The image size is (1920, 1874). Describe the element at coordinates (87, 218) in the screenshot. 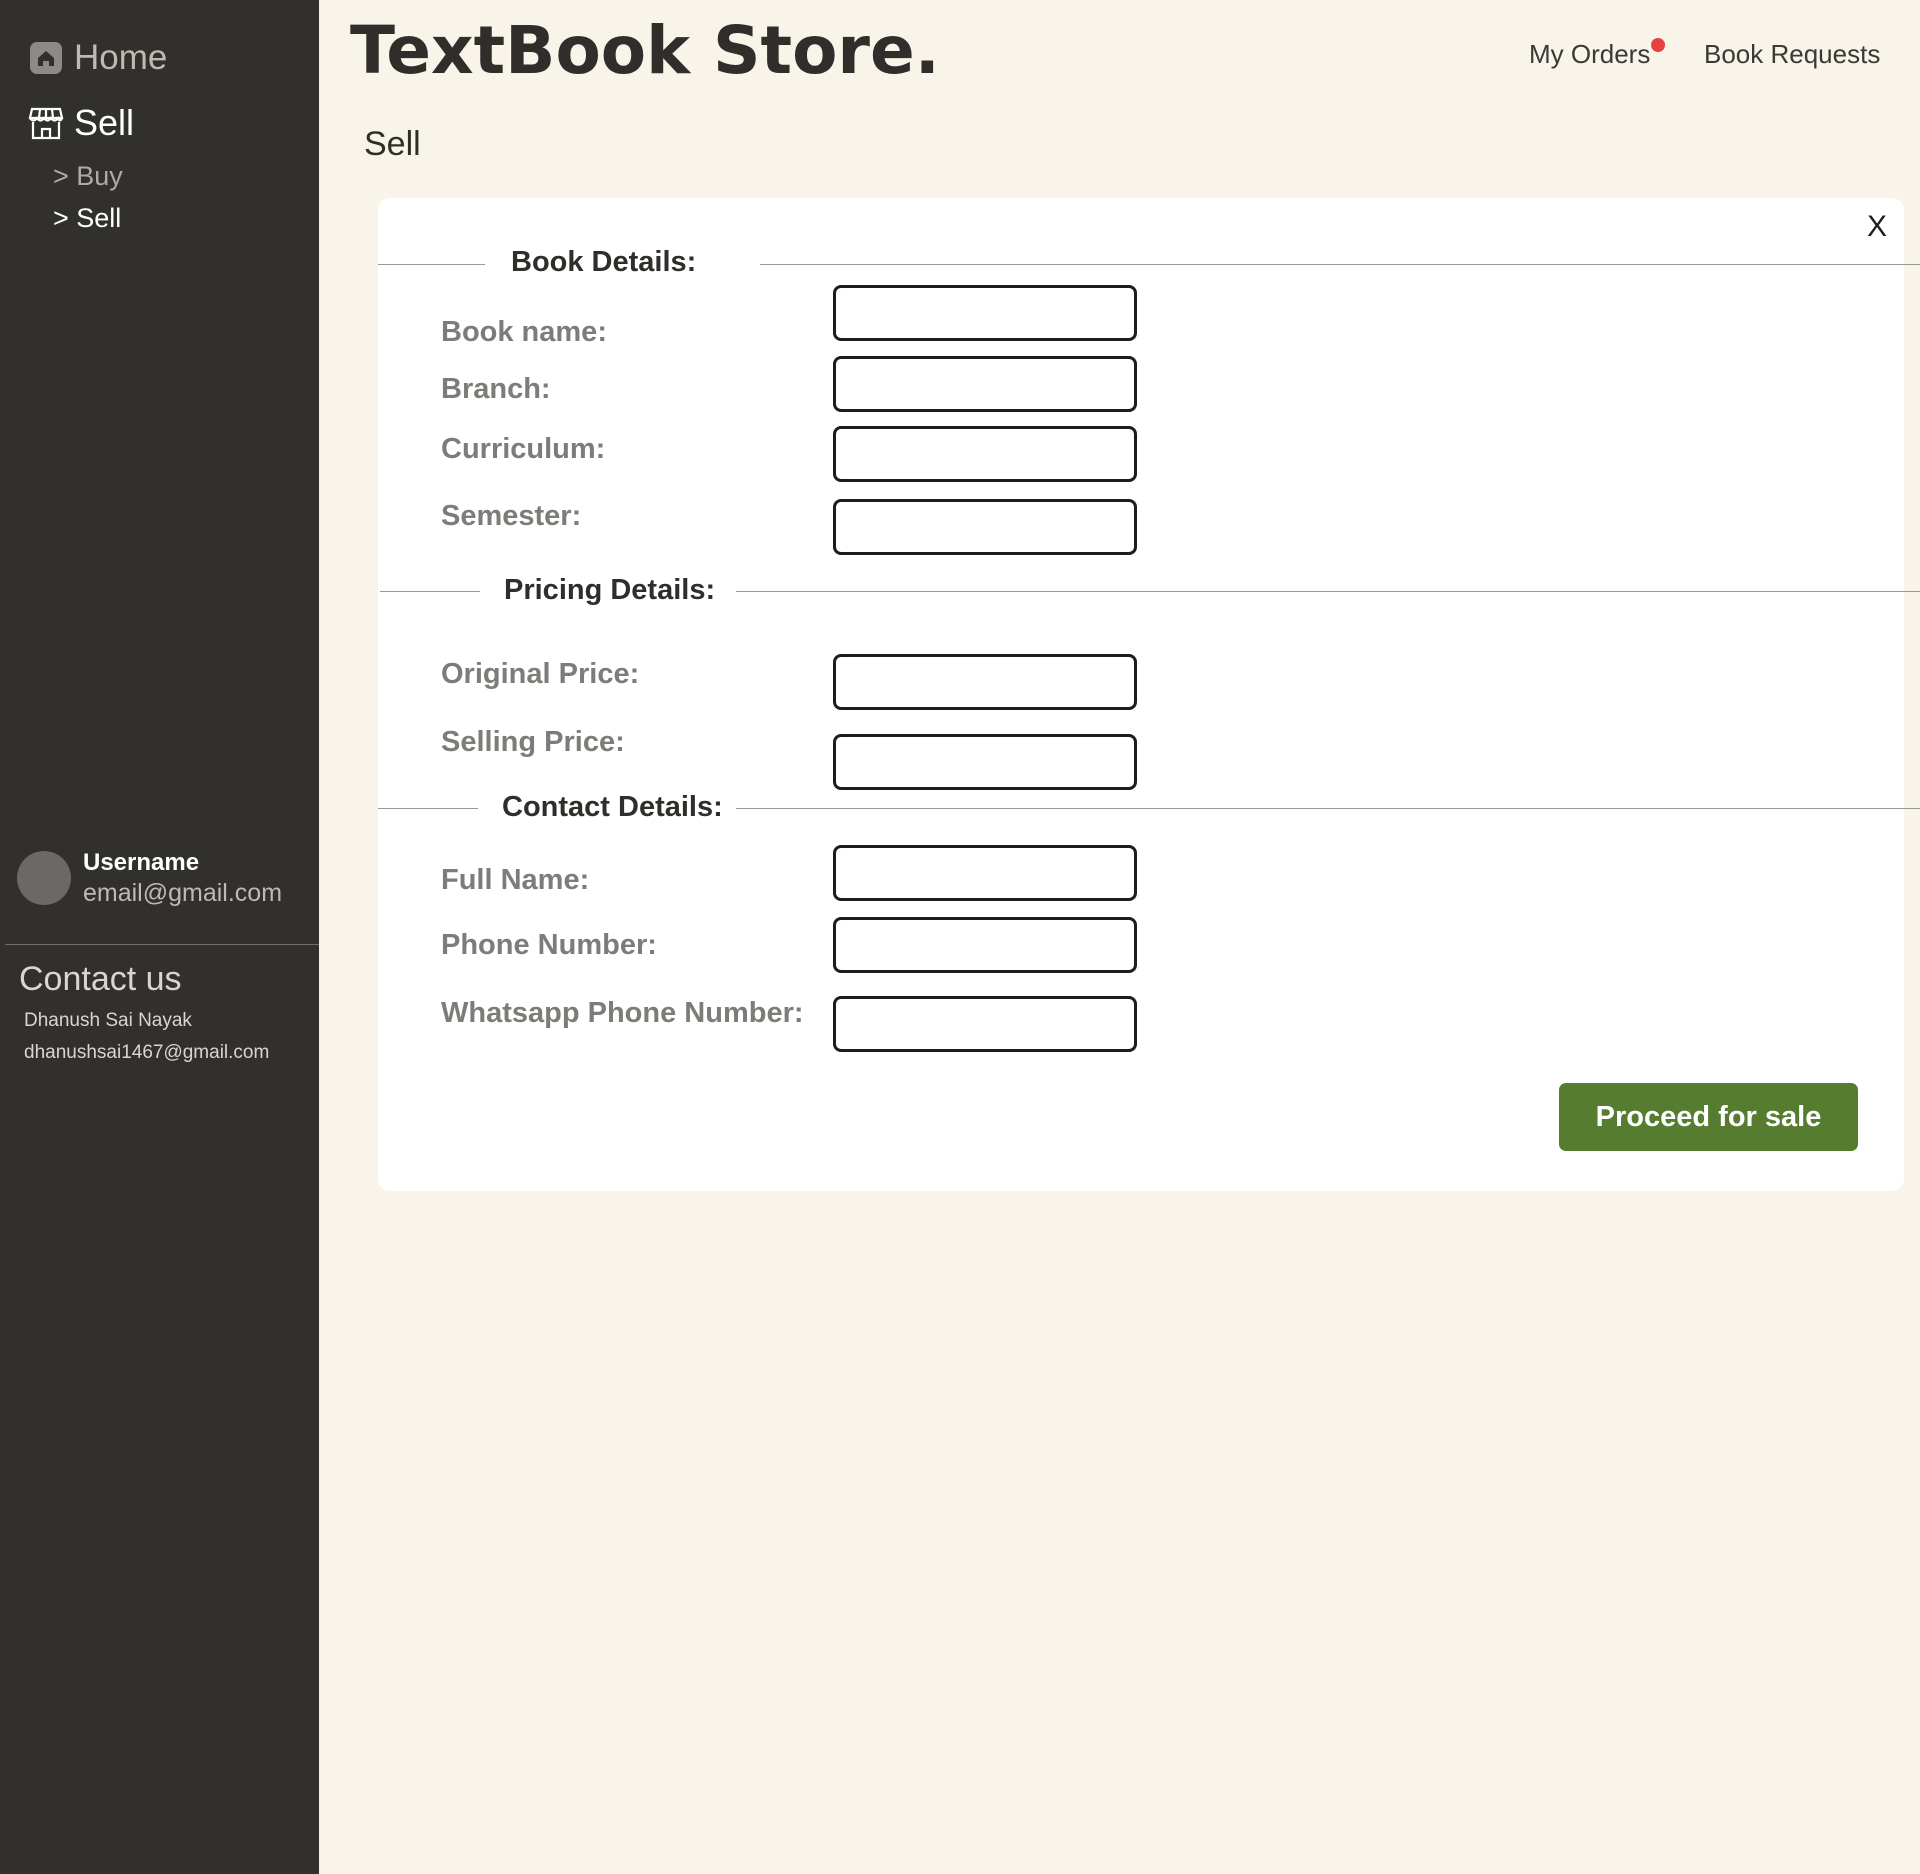

I see `nav-sub-sell: > Sell` at that location.